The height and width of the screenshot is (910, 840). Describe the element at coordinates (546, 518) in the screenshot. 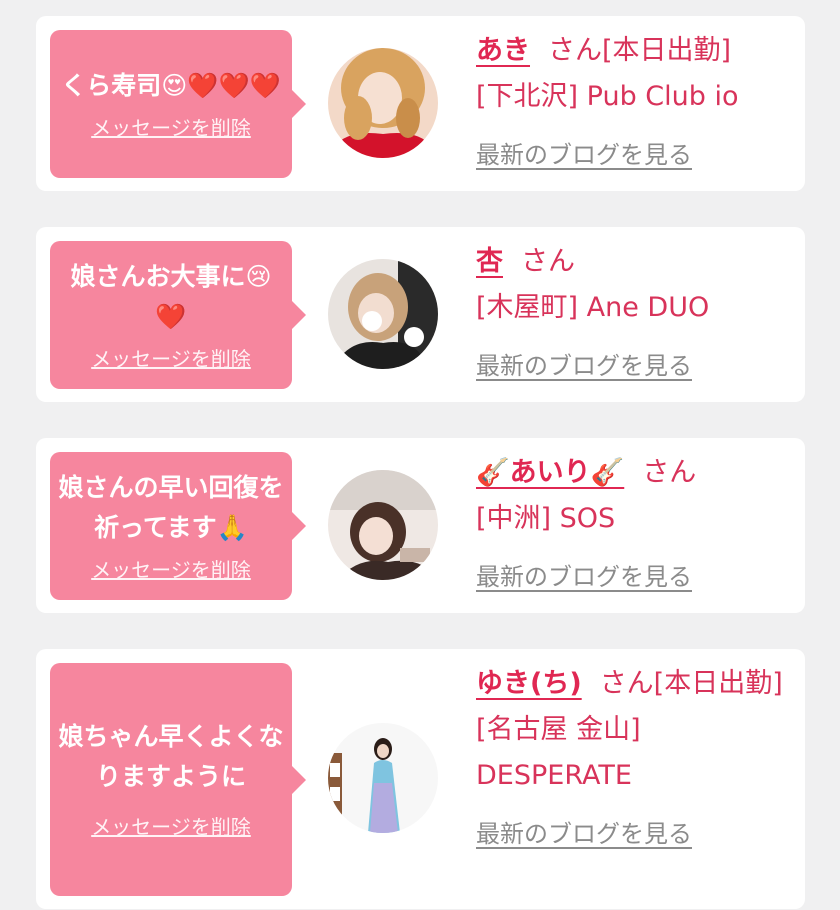

I see `store-label: [中洲] SOS` at that location.